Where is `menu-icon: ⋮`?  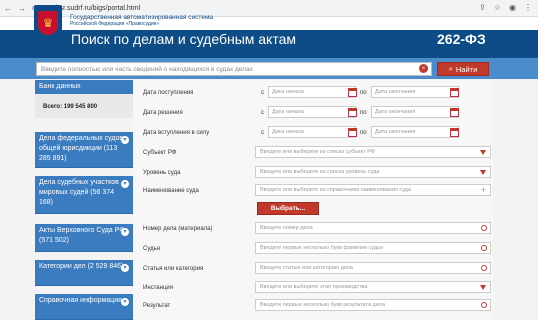 menu-icon: ⋮ is located at coordinates (528, 7).